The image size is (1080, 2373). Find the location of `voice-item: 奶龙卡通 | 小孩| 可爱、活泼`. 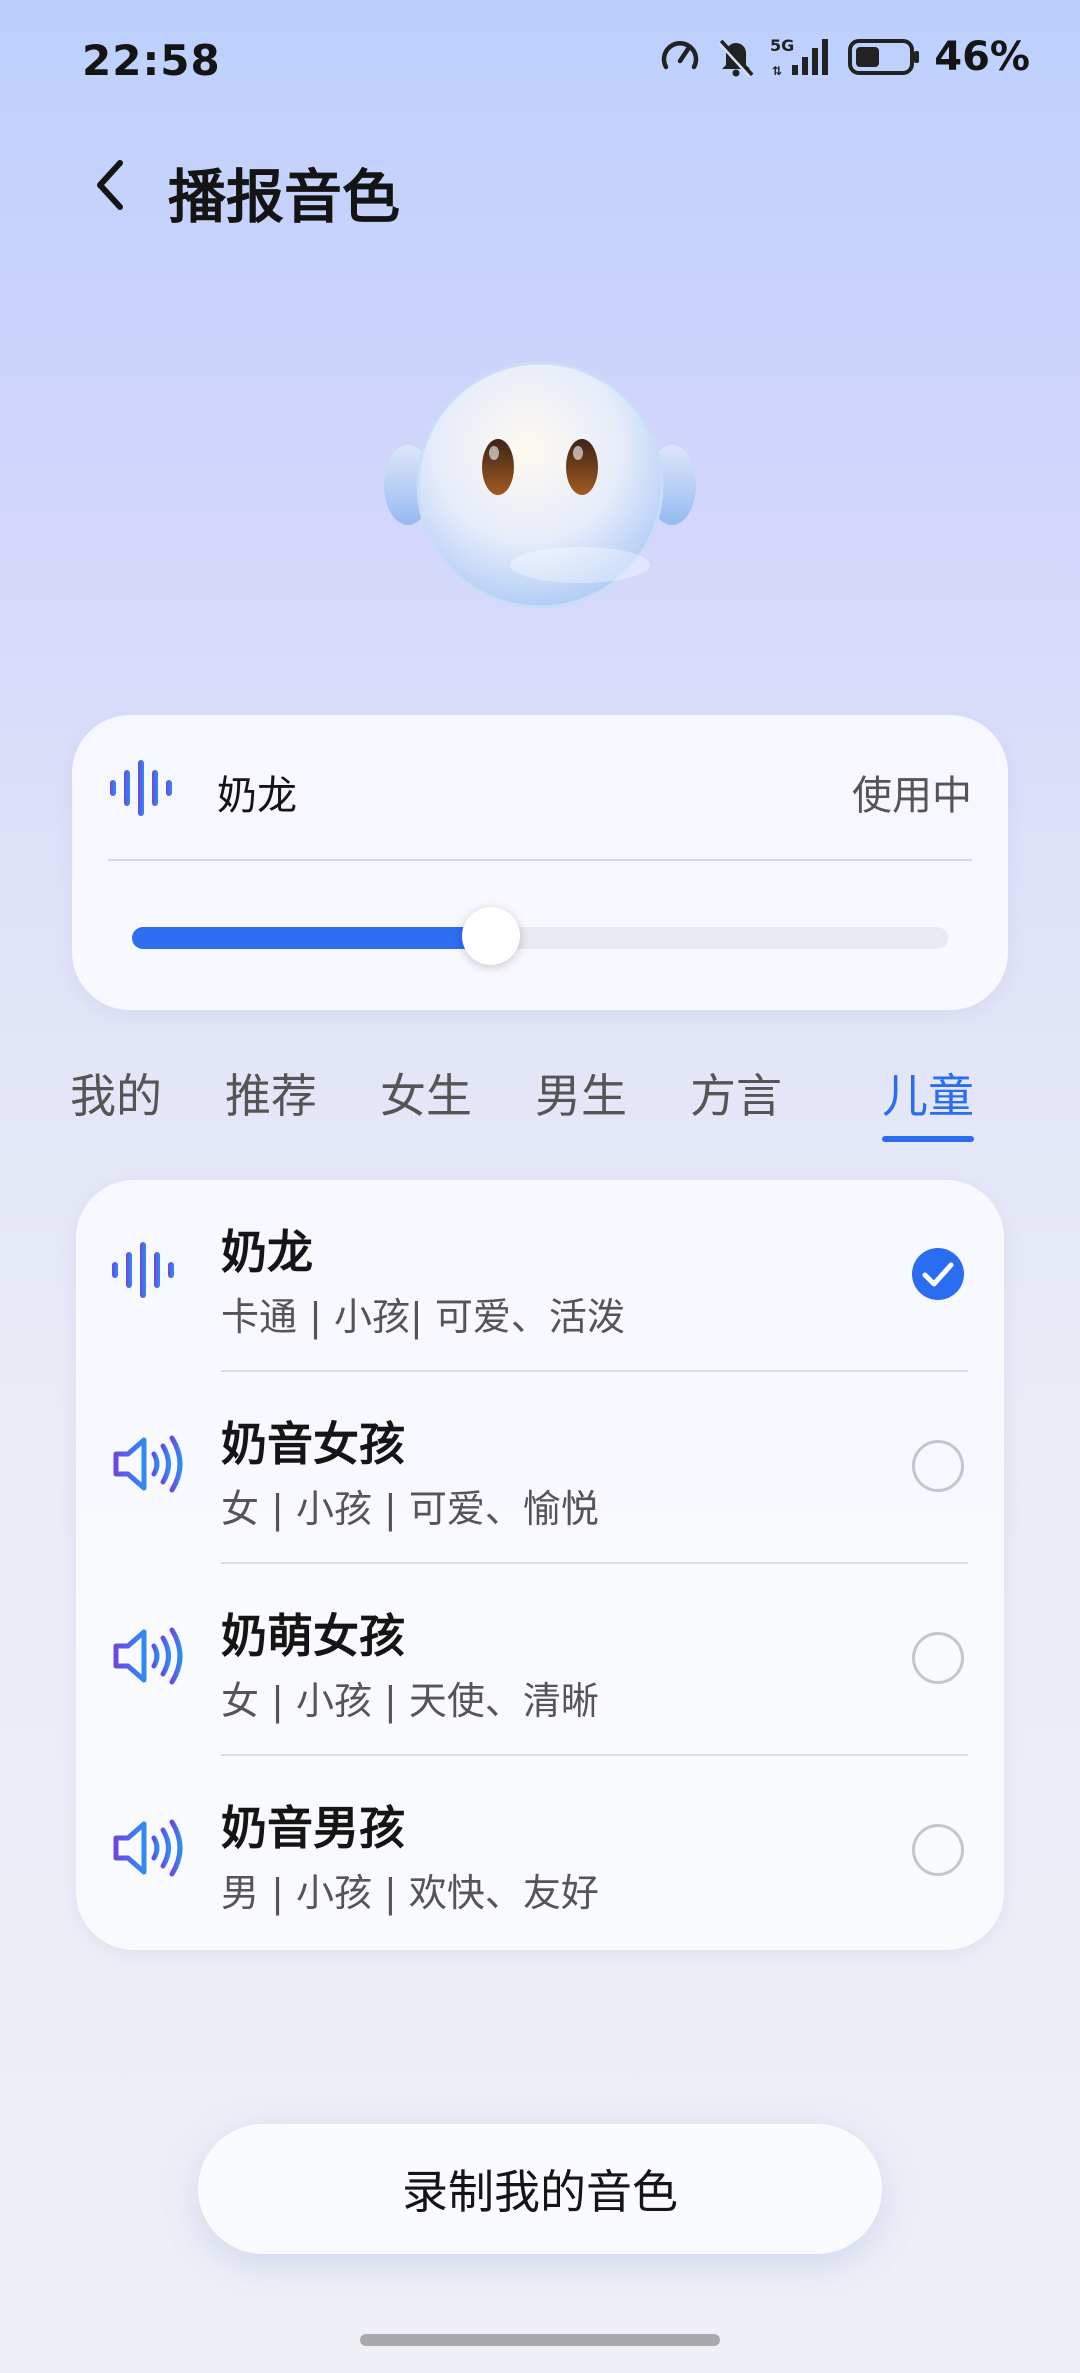

voice-item: 奶龙卡通 | 小孩| 可爱、活泼 is located at coordinates (540, 1276).